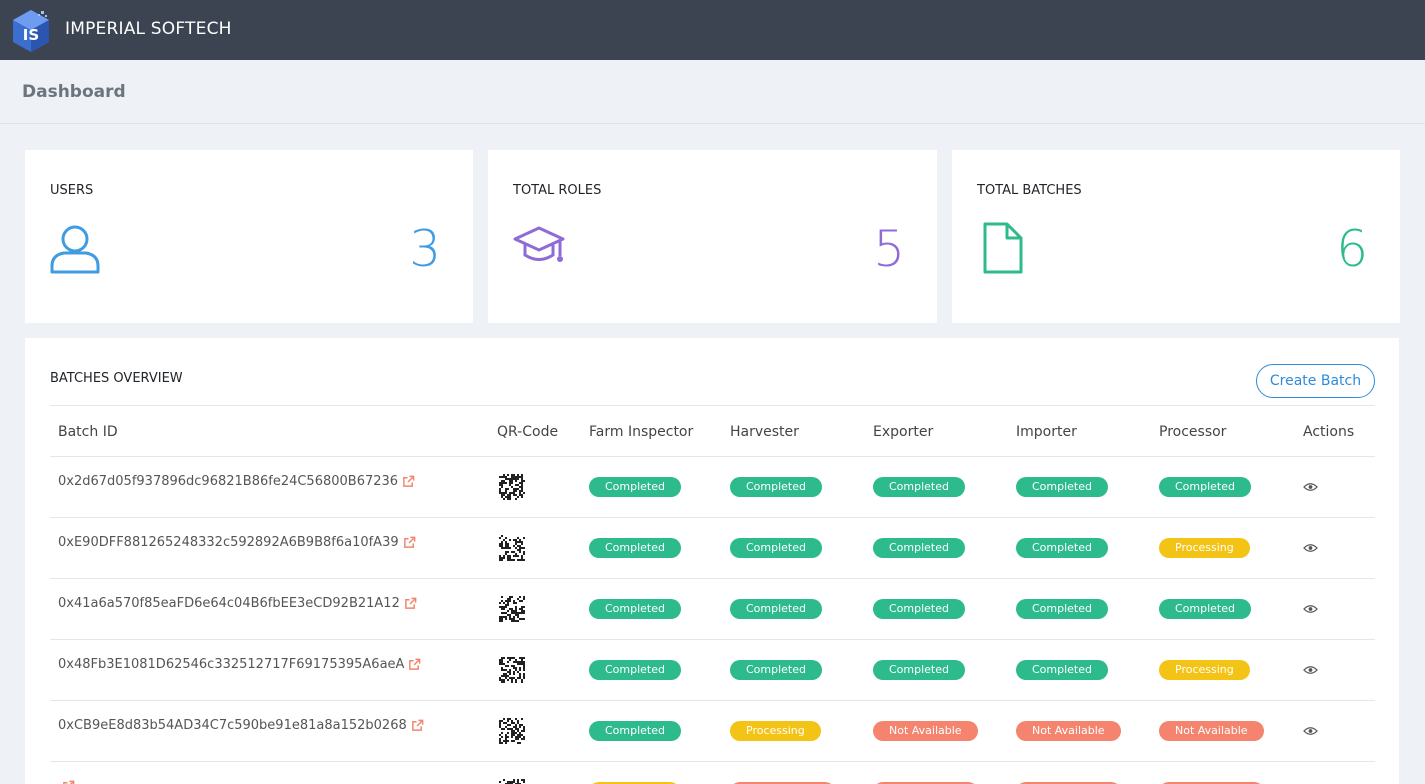  I want to click on col-farm-inspector: Farm Inspector, so click(641, 432).